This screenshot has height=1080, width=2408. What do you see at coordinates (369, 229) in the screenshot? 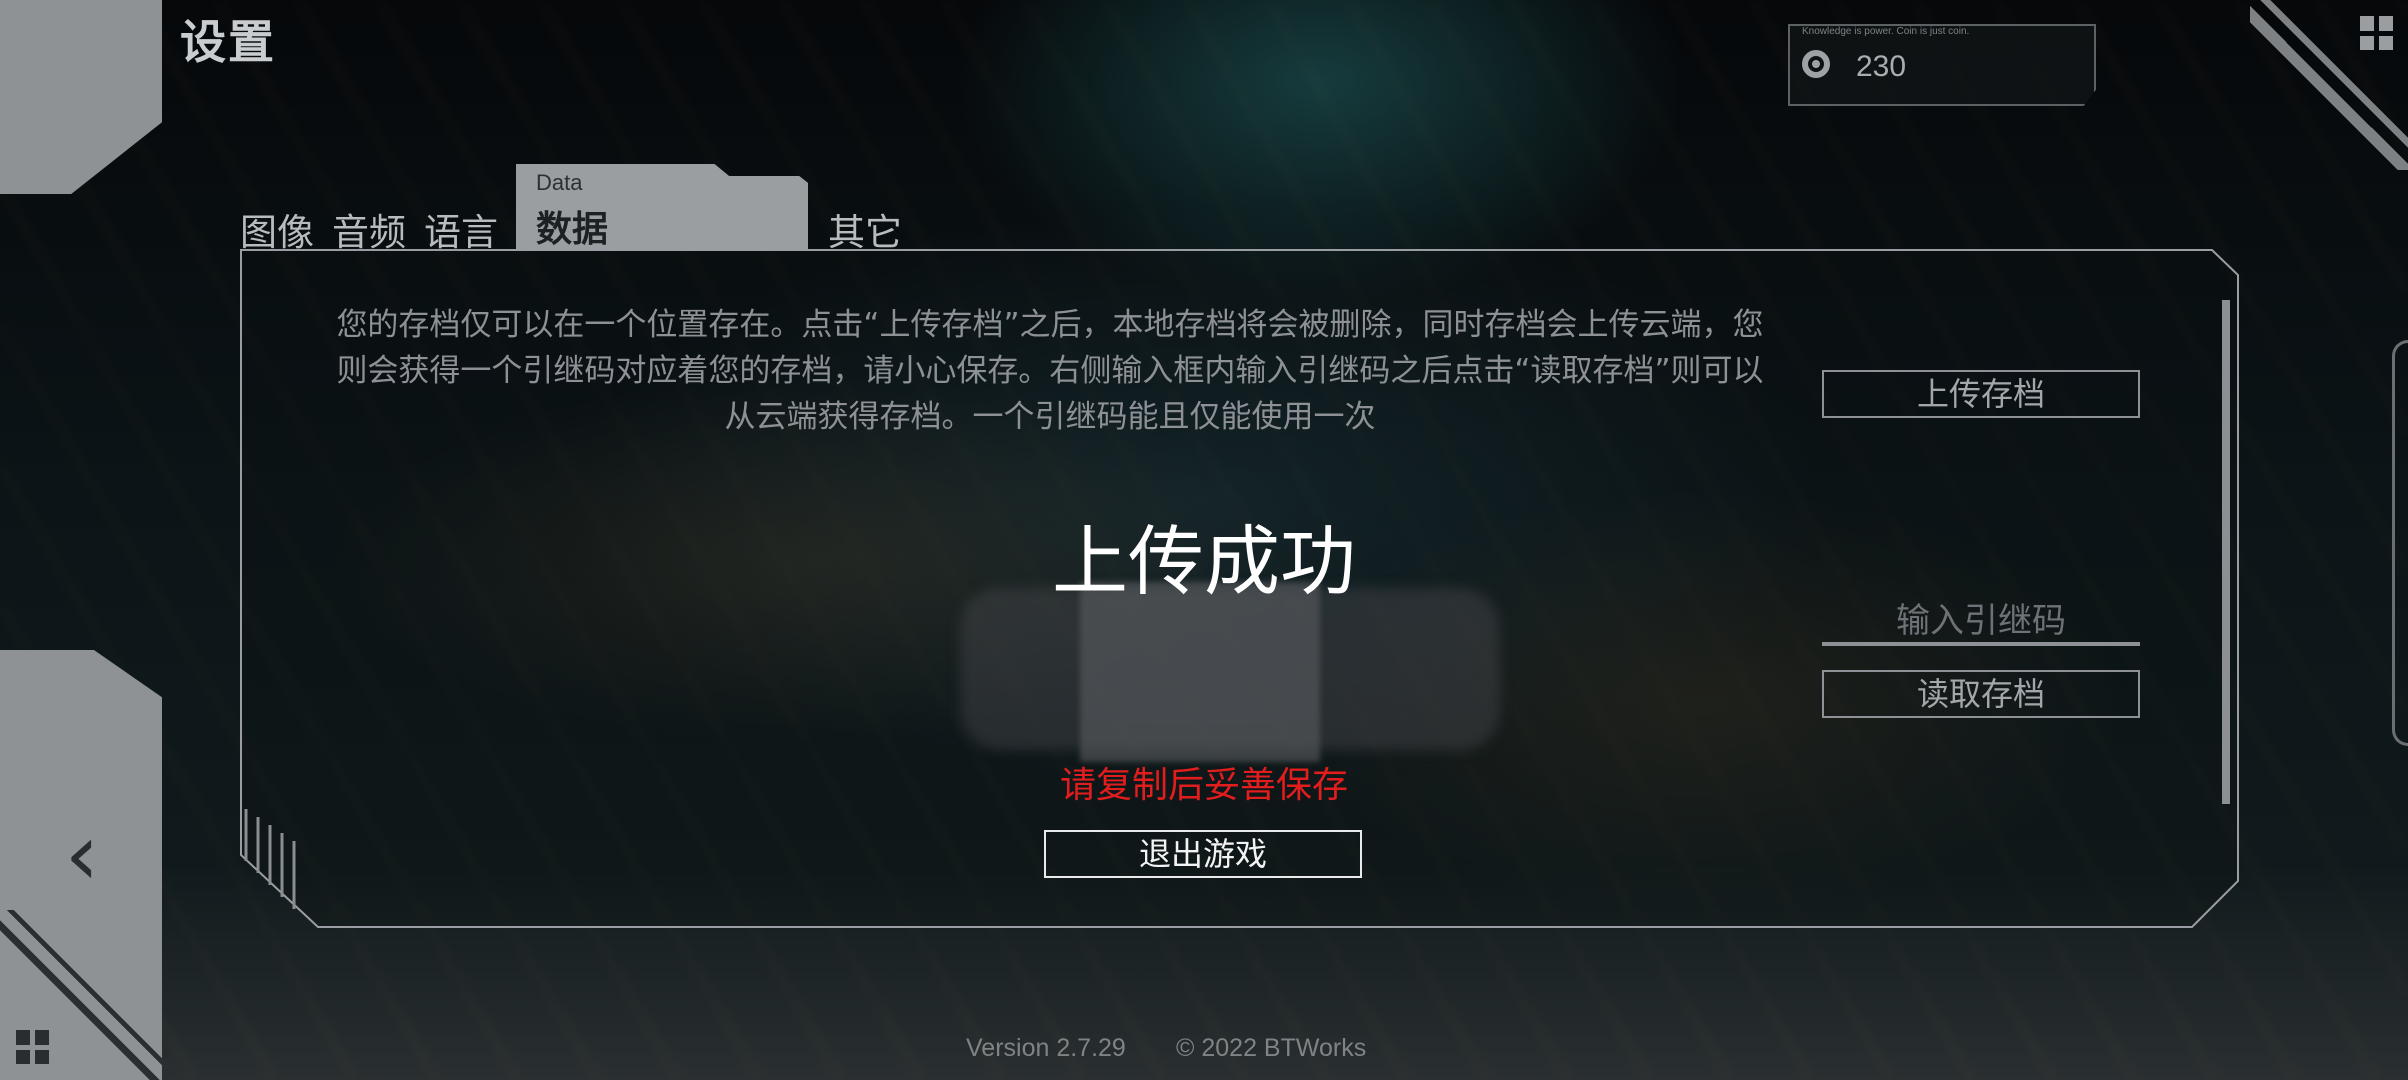
I see `tab-audio: 音频` at bounding box center [369, 229].